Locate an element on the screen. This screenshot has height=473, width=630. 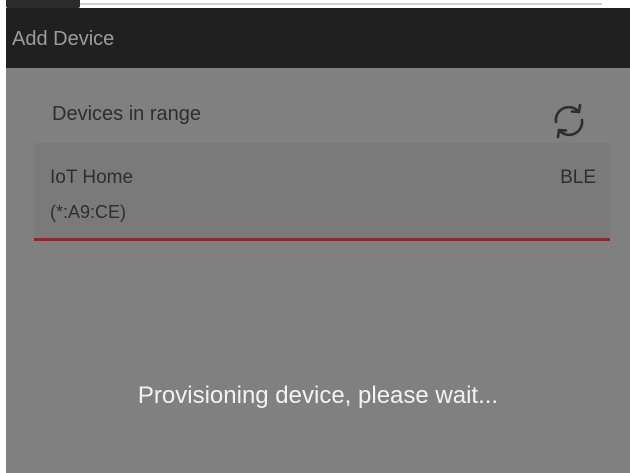
dialog-titlebar: Add Device is located at coordinates (318, 38).